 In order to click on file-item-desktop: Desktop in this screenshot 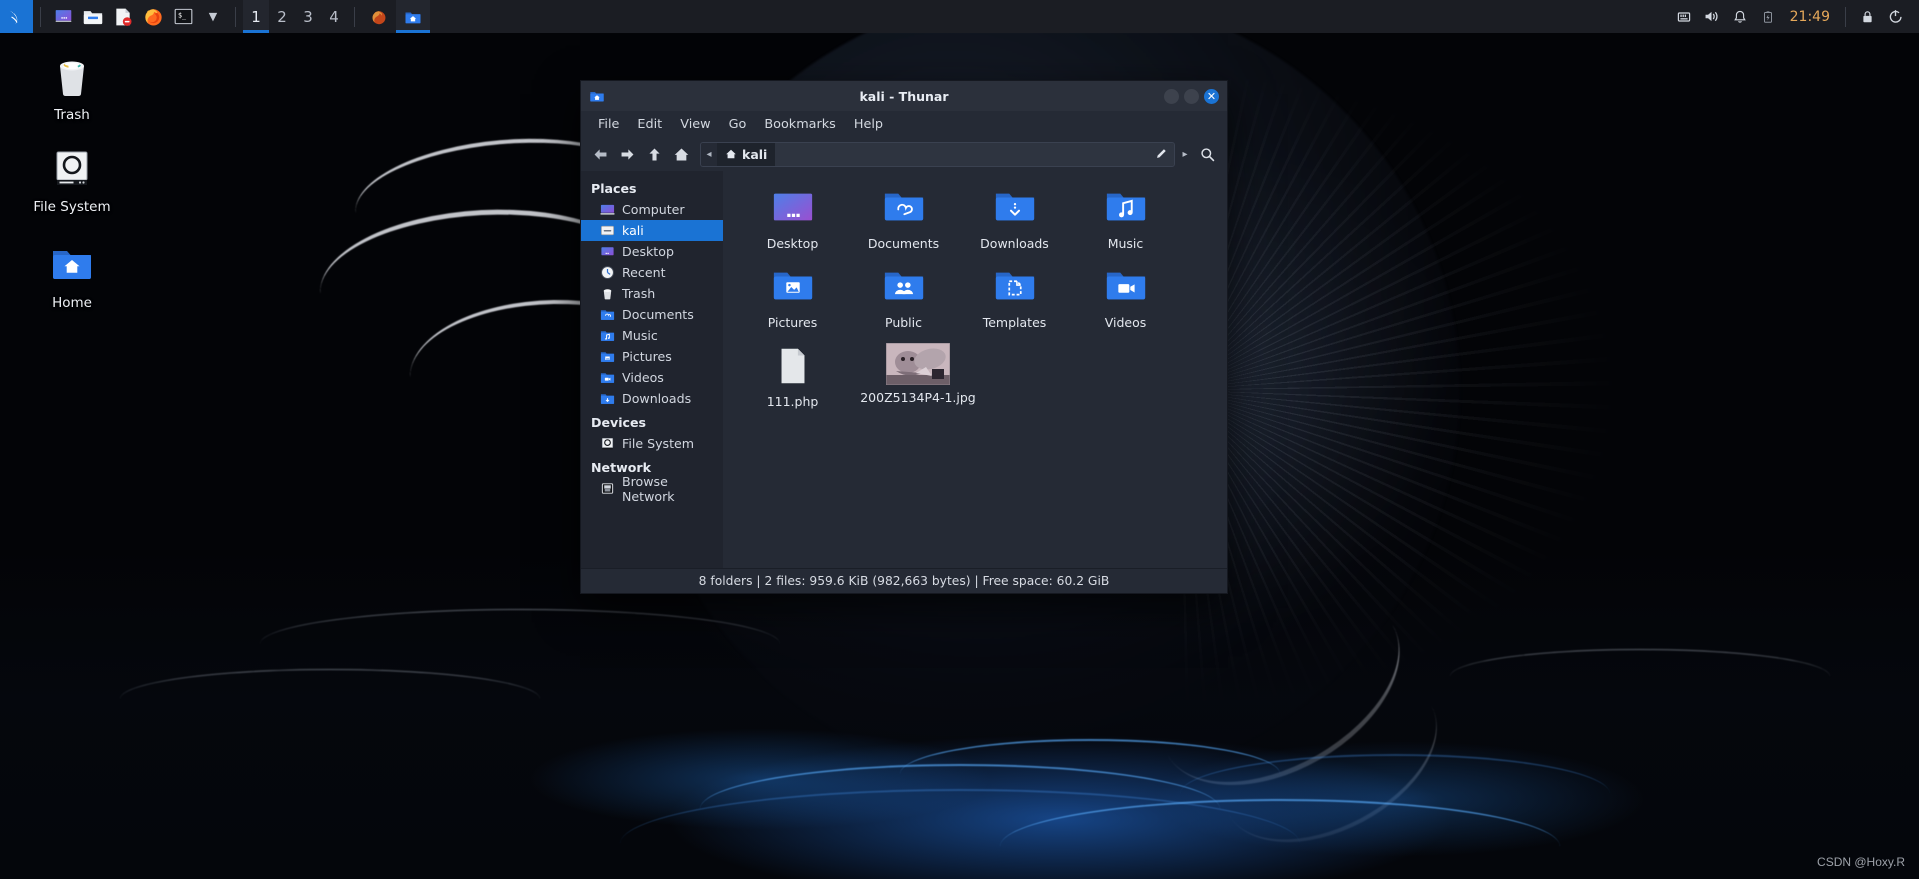, I will do `click(792, 222)`.